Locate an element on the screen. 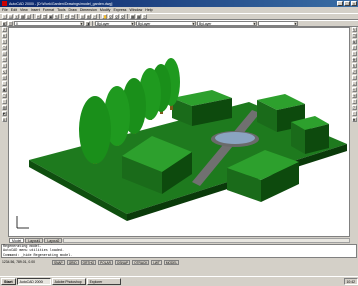 This screenshot has height=286, width=358. point-icon: · is located at coordinates (4, 101).